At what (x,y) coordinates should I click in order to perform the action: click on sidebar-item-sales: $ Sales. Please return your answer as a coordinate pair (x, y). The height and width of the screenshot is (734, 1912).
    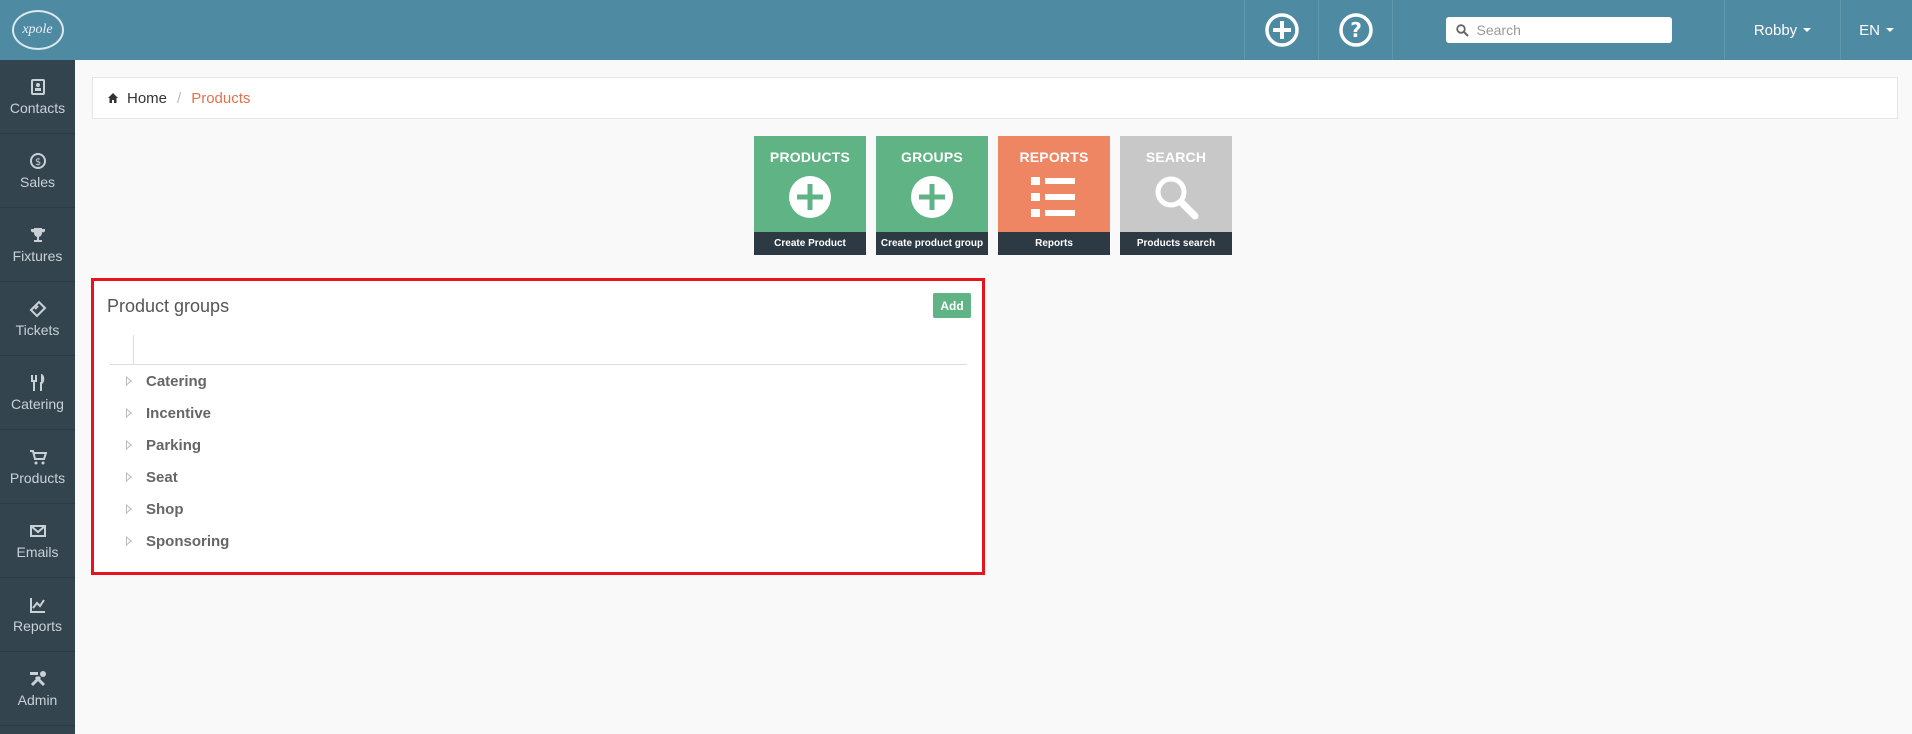
    Looking at the image, I should click on (37, 171).